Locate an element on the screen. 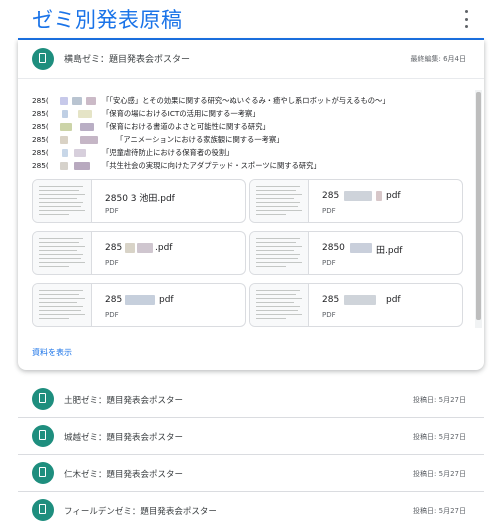 This screenshot has height=521, width=500. post-title: フィールデンゼミ：題目発表会ポスター is located at coordinates (140, 512).